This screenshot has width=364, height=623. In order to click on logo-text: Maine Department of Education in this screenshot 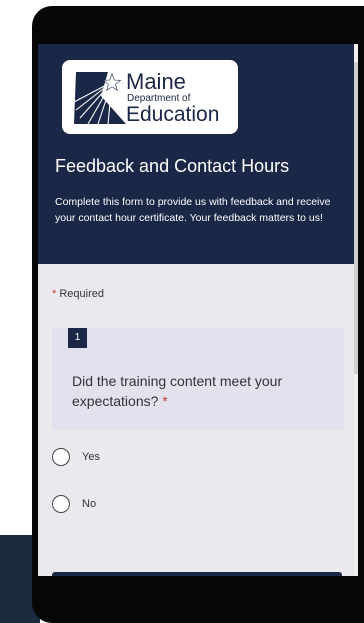, I will do `click(173, 97)`.